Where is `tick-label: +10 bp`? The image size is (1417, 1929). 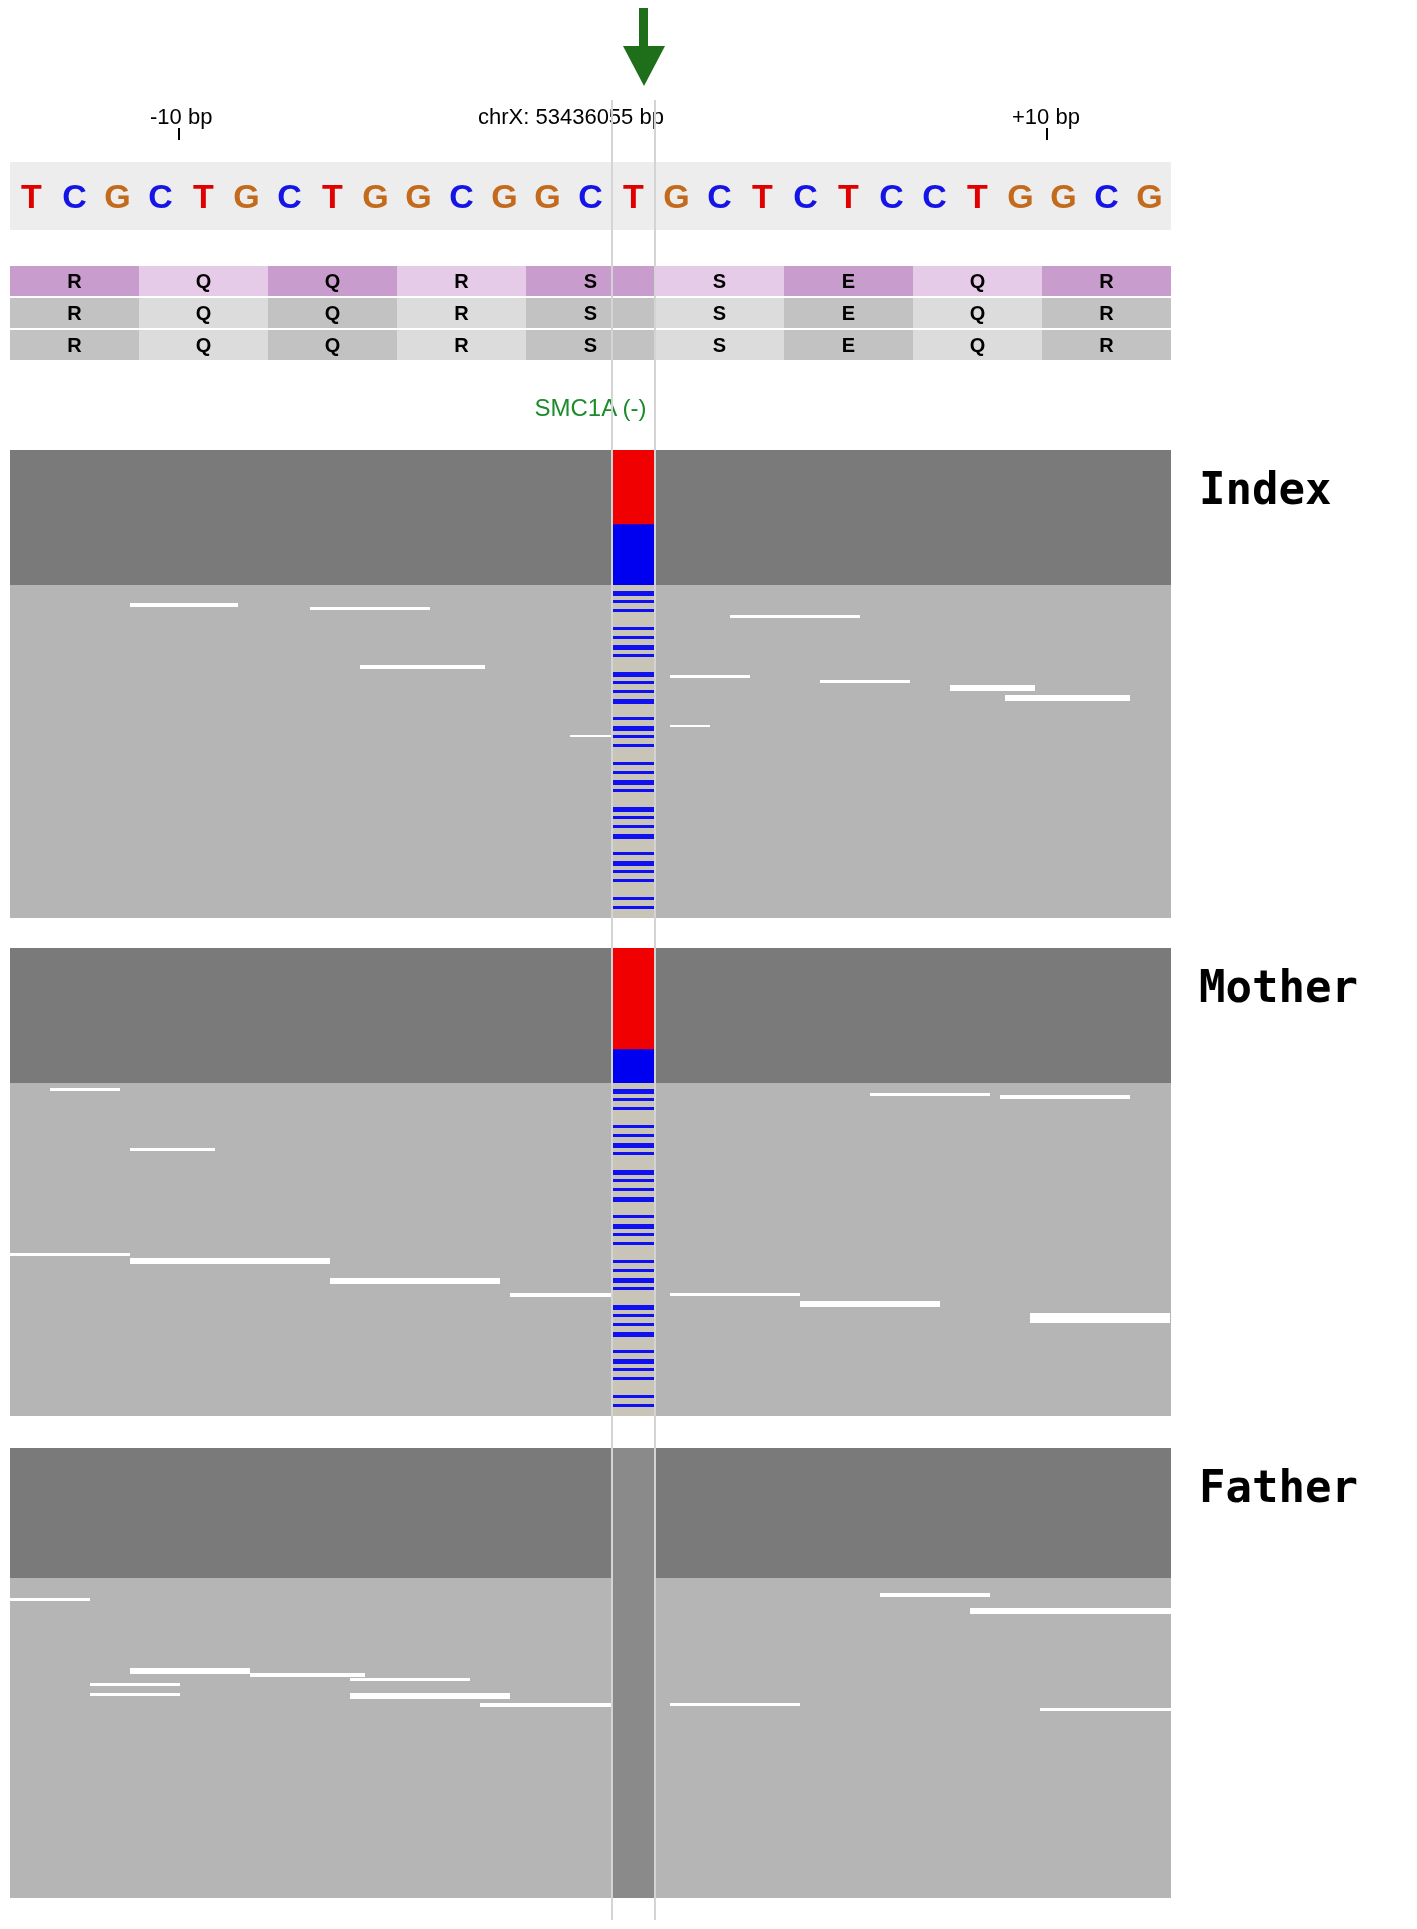
tick-label: +10 bp is located at coordinates (1046, 117).